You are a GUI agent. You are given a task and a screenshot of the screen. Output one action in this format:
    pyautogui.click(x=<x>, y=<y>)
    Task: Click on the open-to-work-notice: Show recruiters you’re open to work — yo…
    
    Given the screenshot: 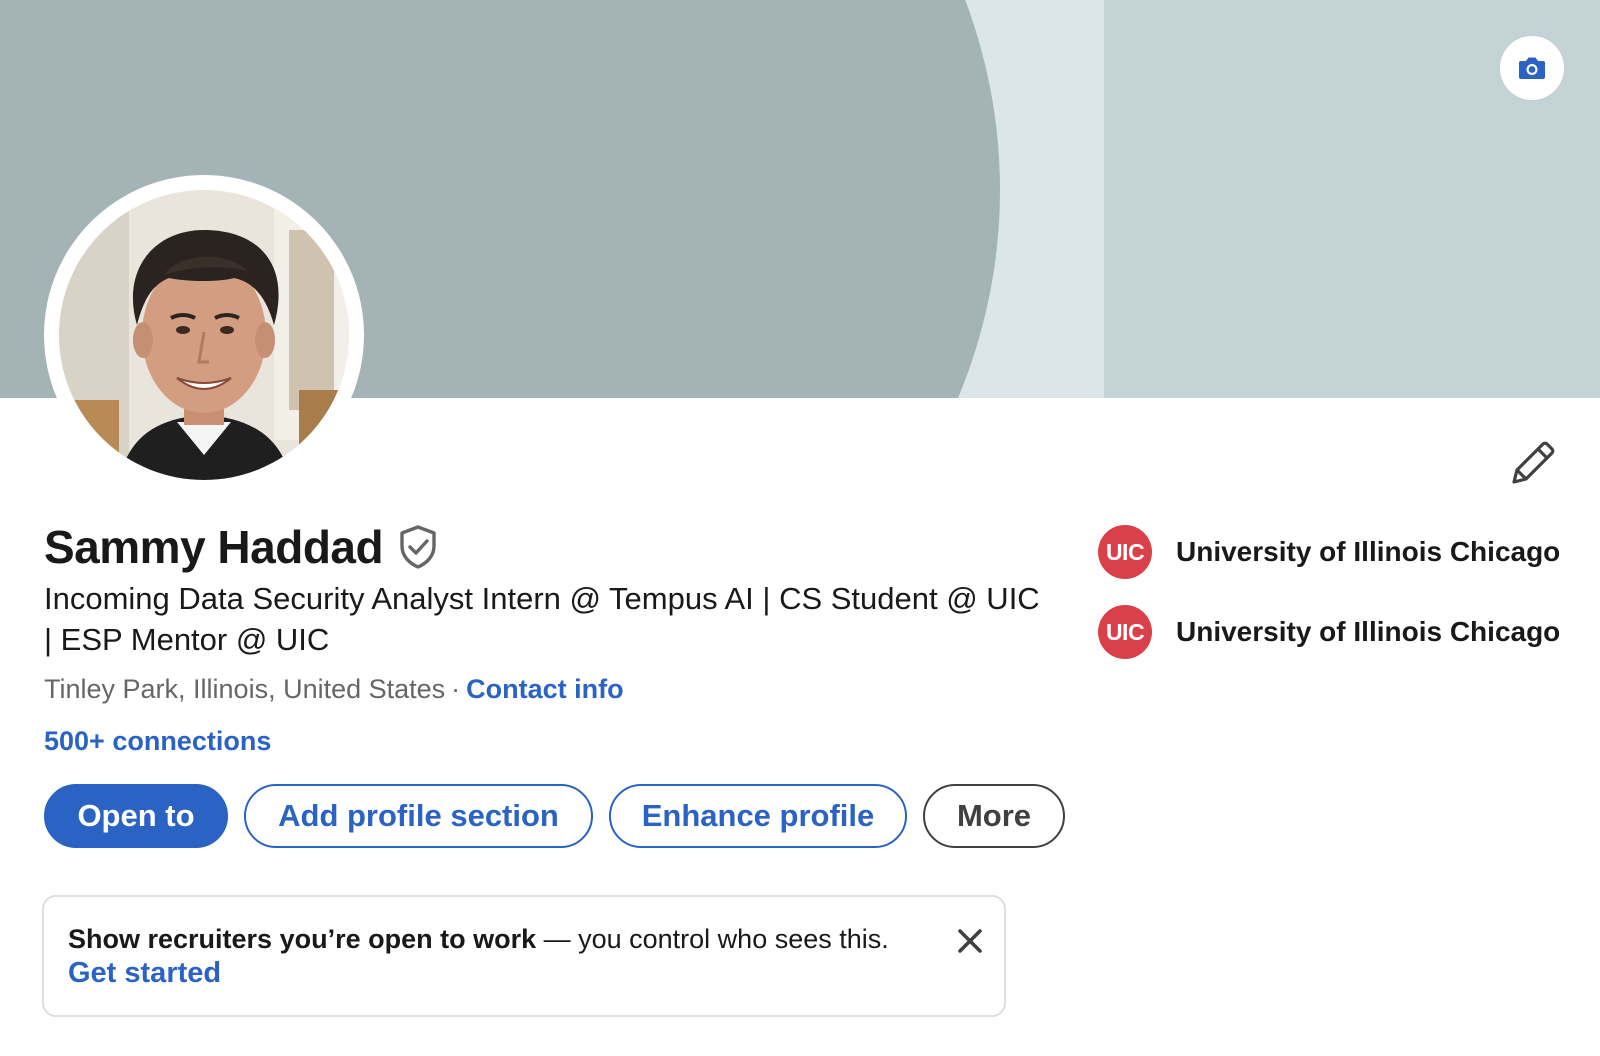 What is the action you would take?
    pyautogui.click(x=524, y=956)
    